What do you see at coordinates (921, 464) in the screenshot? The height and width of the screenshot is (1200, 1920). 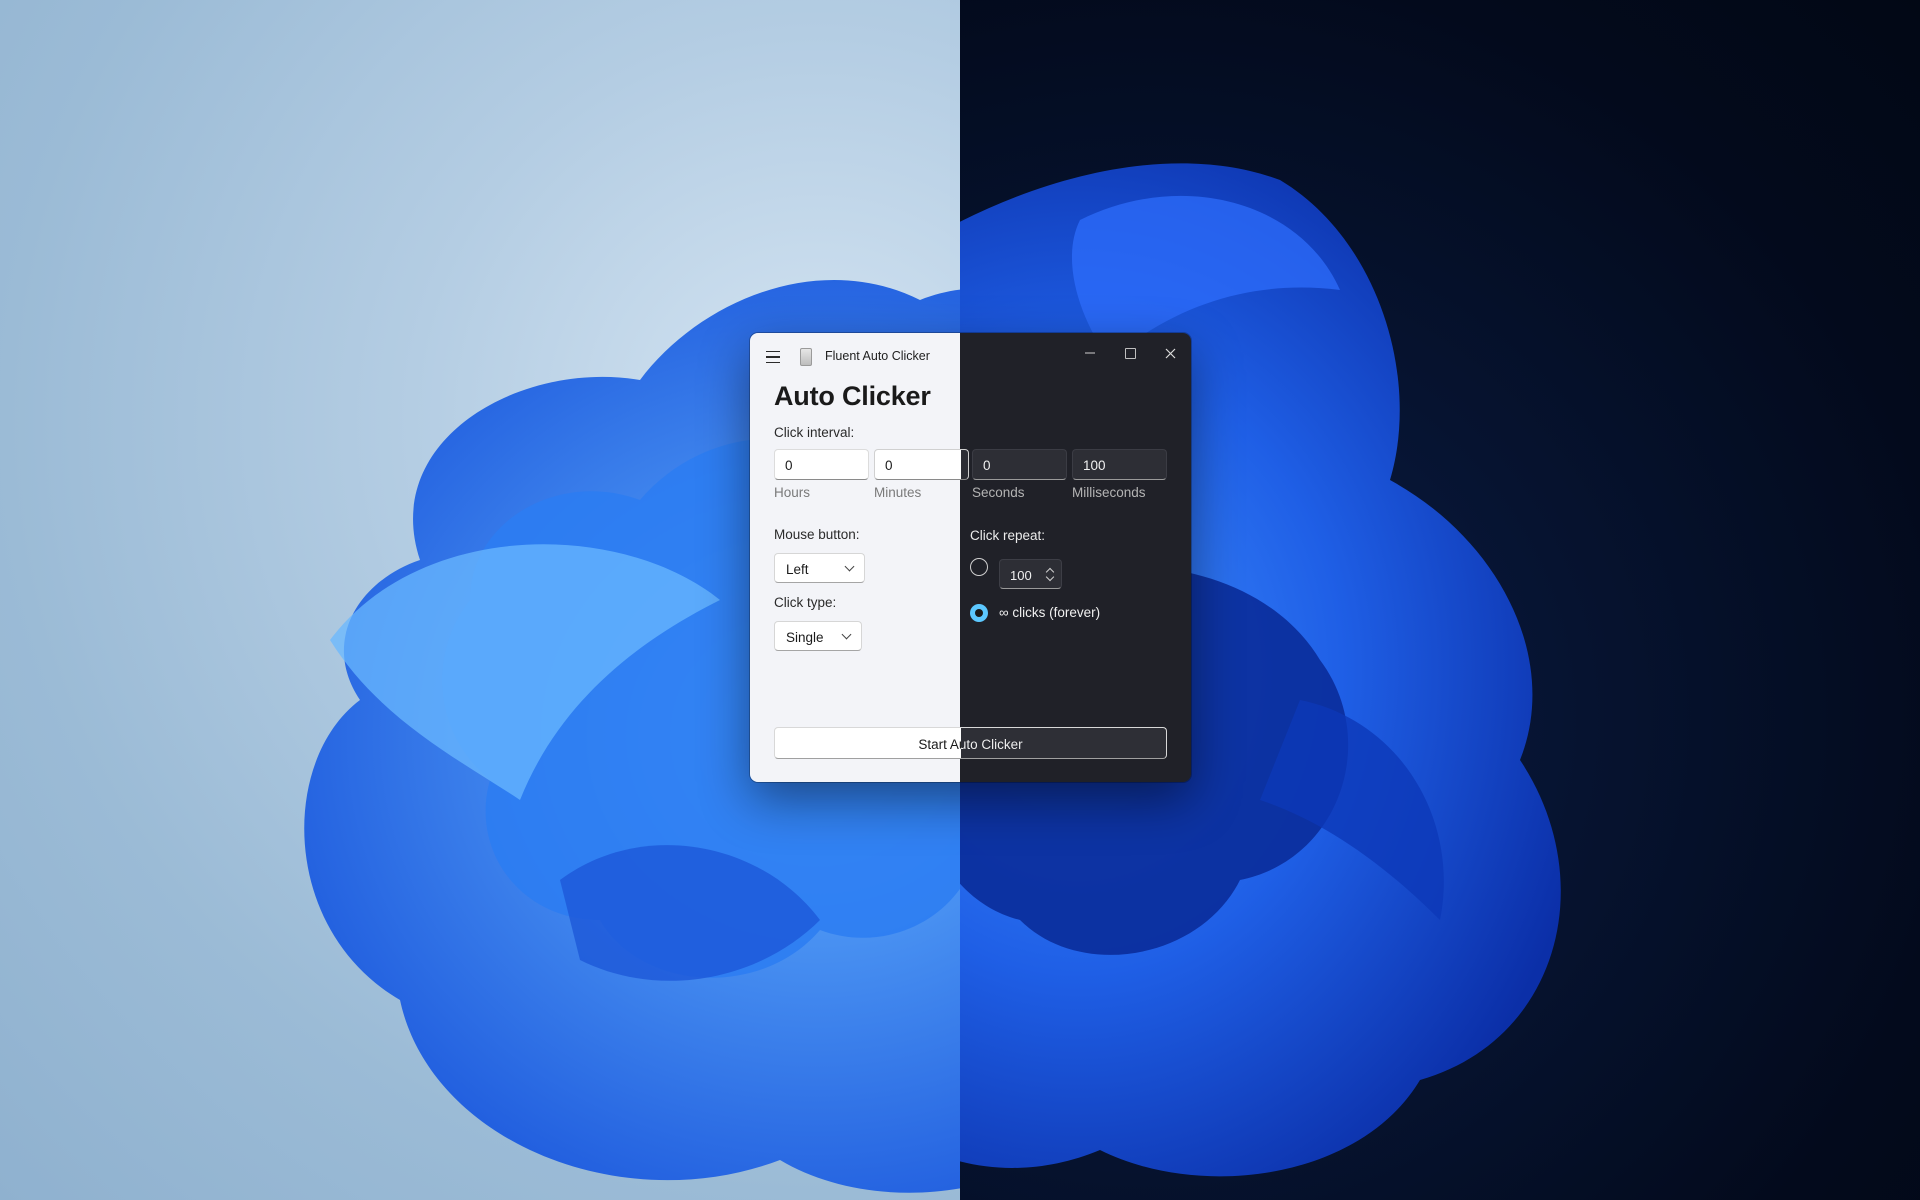 I see `minutes-input: 0` at bounding box center [921, 464].